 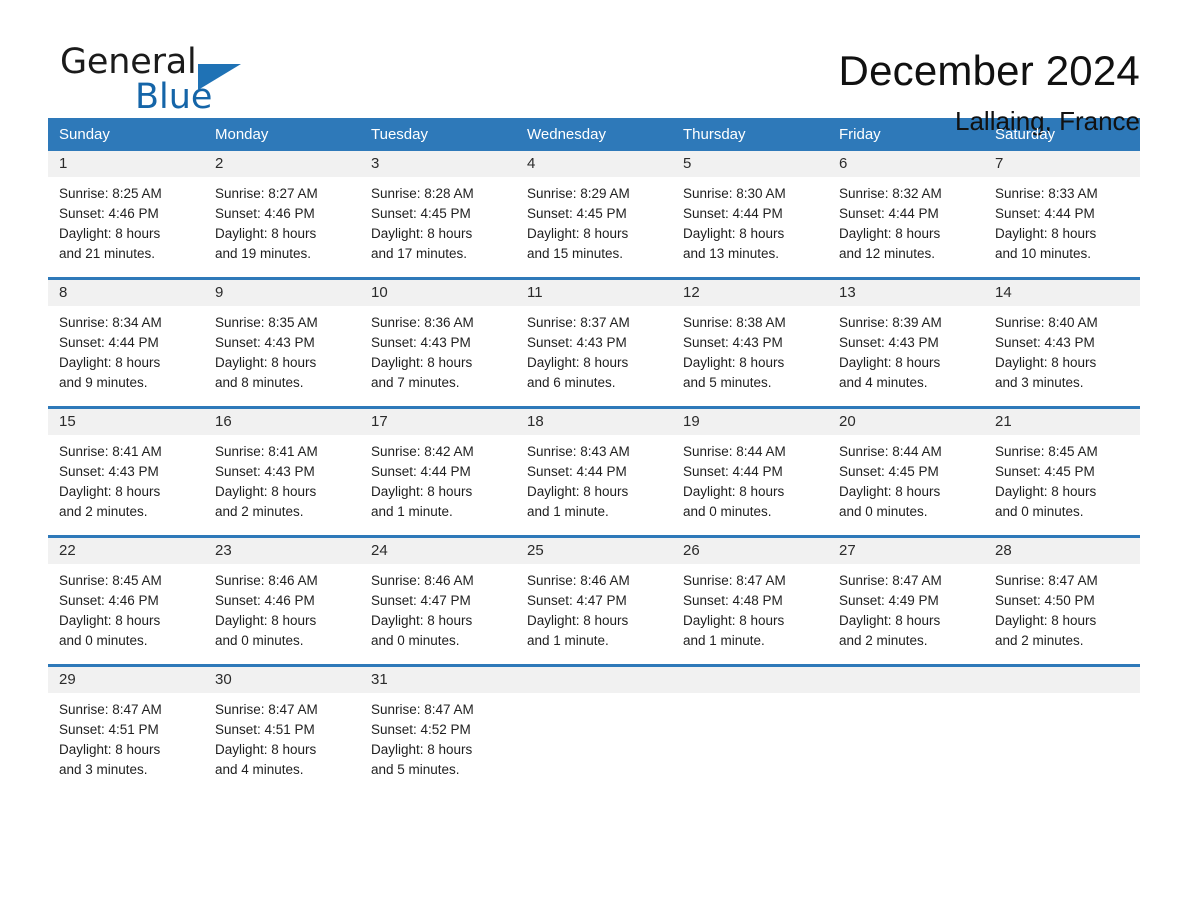 I want to click on daylight-text-line2: and 2 minutes., so click(x=259, y=511).